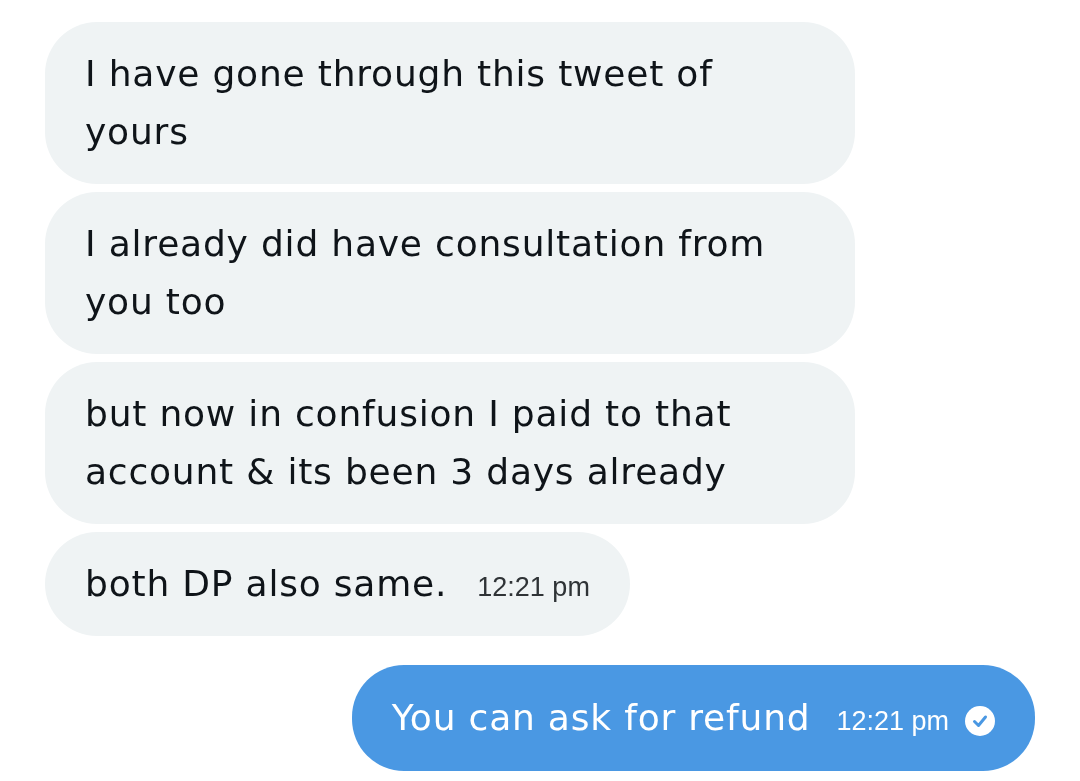 This screenshot has height=781, width=1080. I want to click on message-text: You can ask for refund, so click(601, 718).